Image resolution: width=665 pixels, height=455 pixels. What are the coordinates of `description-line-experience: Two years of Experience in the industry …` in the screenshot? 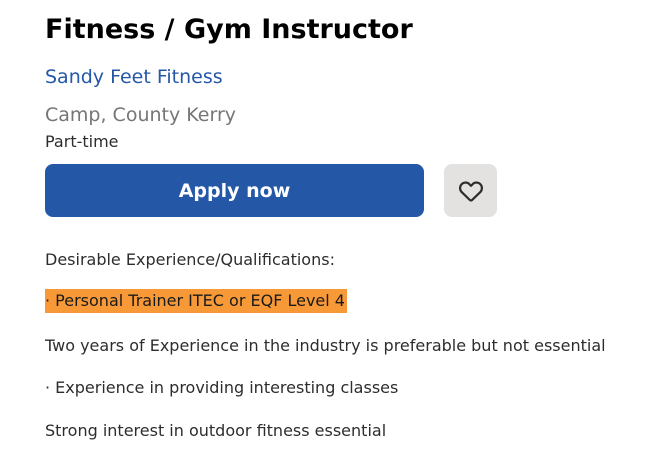 It's located at (325, 345).